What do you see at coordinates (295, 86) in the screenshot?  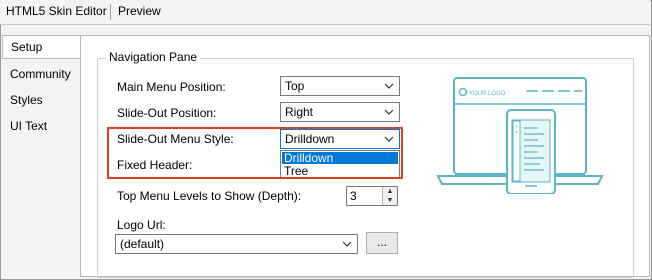 I see `main-menu-position-value: Top` at bounding box center [295, 86].